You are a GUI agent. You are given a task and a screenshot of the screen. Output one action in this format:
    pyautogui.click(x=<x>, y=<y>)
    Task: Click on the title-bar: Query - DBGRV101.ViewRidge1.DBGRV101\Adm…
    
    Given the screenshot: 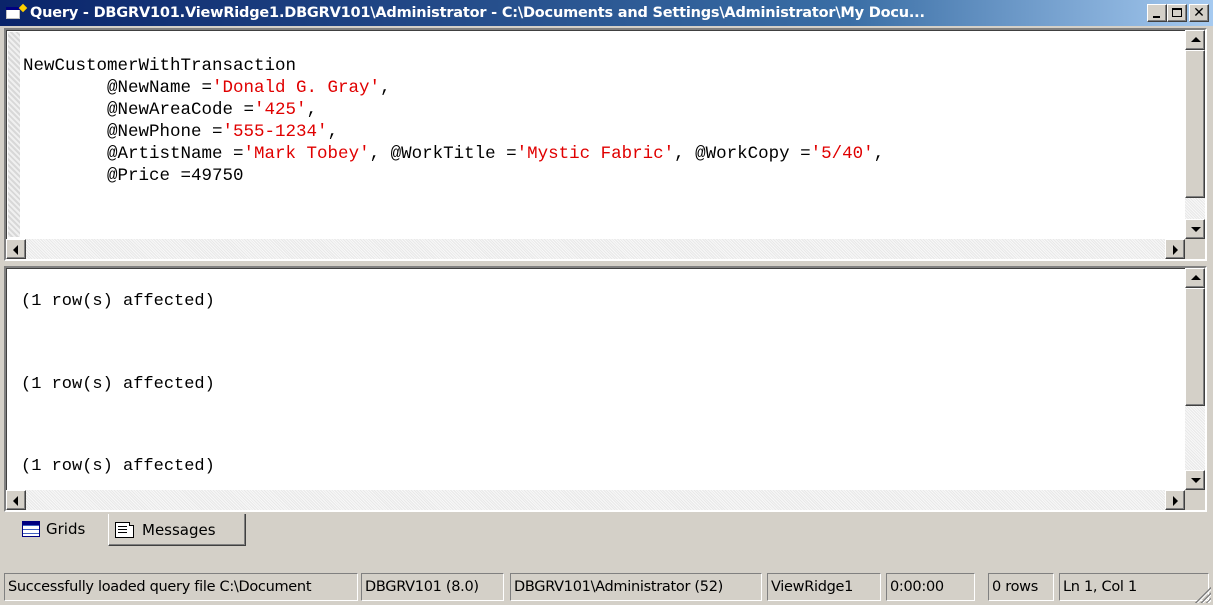 What is the action you would take?
    pyautogui.click(x=606, y=13)
    